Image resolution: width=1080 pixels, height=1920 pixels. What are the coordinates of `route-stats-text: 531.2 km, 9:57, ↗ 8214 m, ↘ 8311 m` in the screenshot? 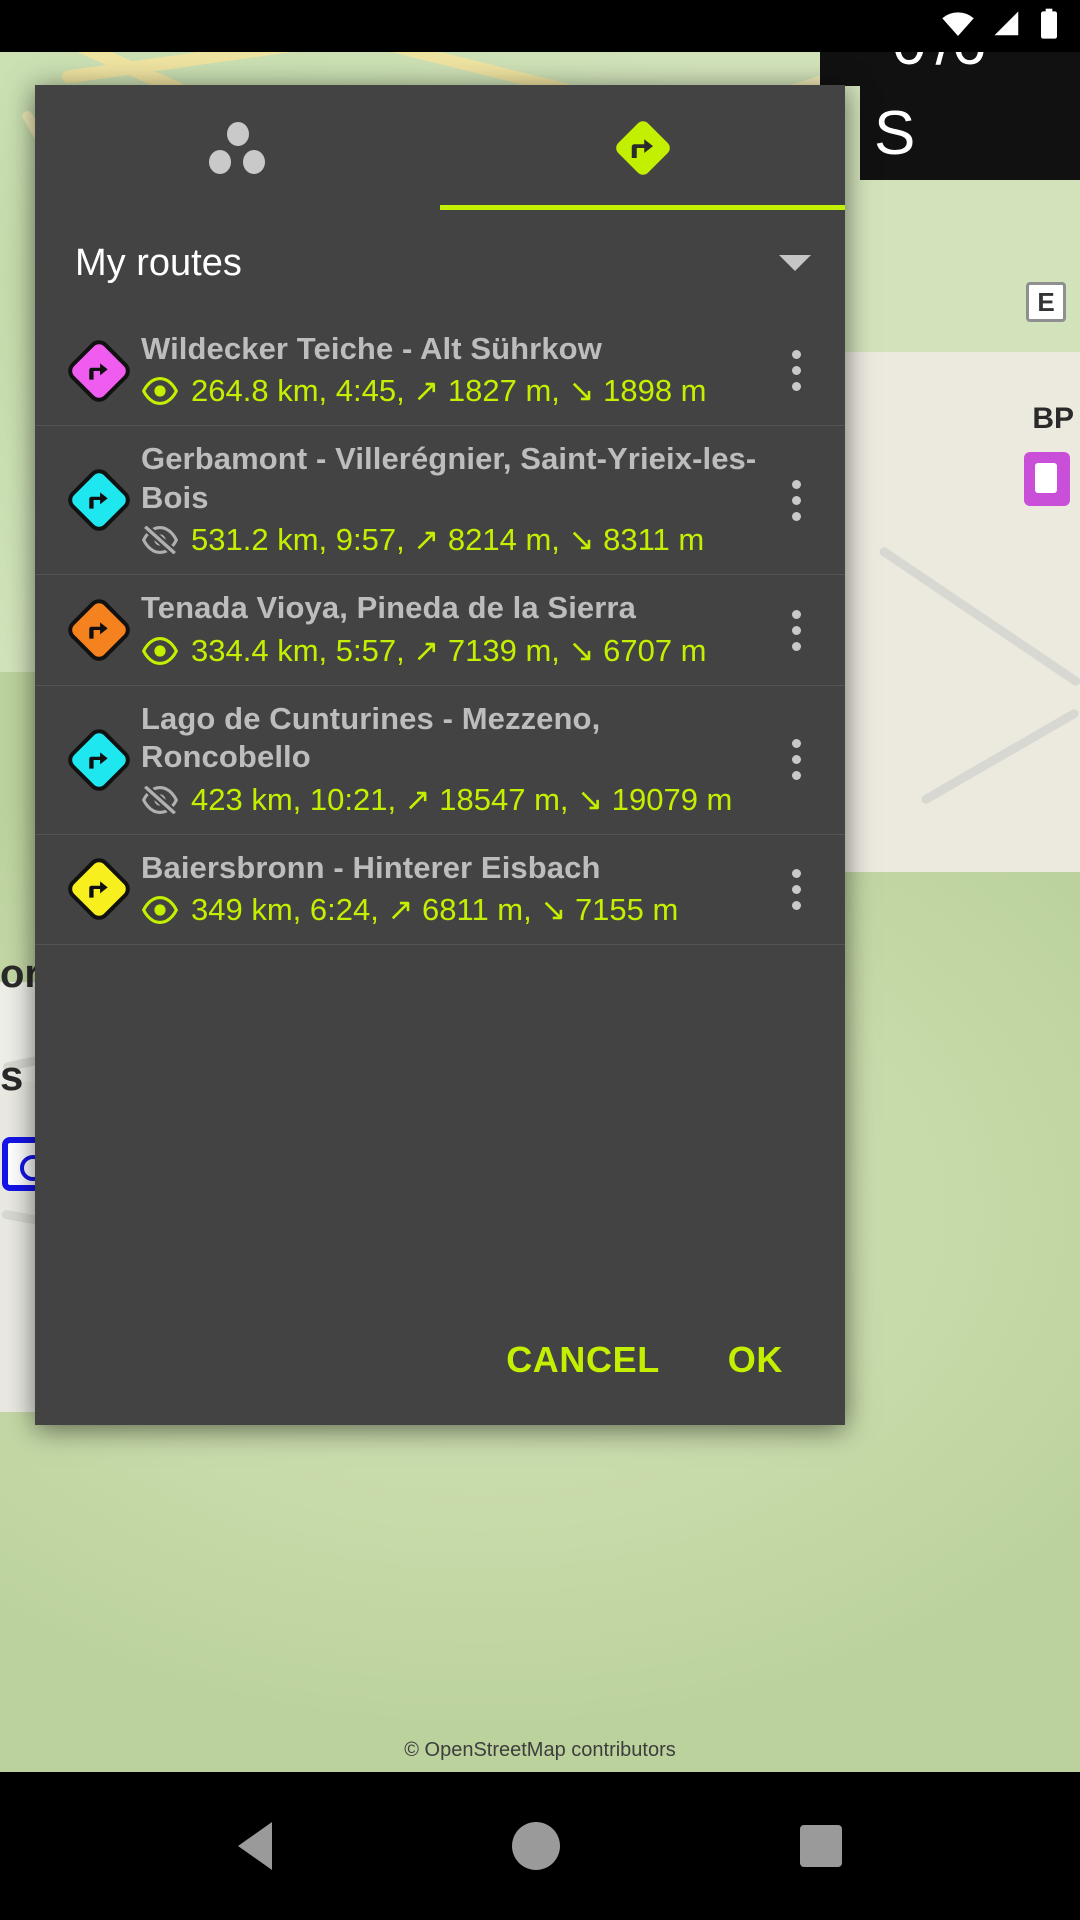 It's located at (448, 540).